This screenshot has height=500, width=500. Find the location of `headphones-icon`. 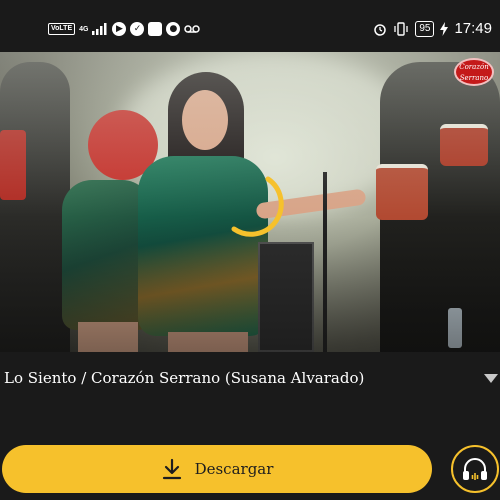

headphones-icon is located at coordinates (475, 469).